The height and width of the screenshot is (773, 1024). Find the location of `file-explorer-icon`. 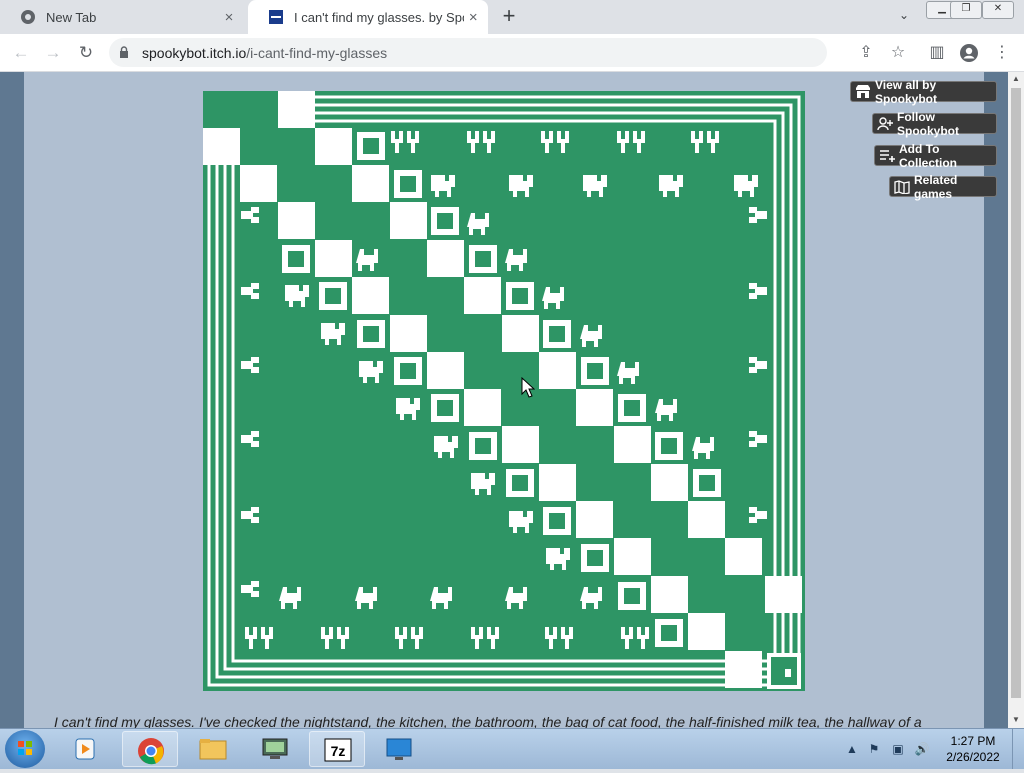

file-explorer-icon is located at coordinates (213, 749).